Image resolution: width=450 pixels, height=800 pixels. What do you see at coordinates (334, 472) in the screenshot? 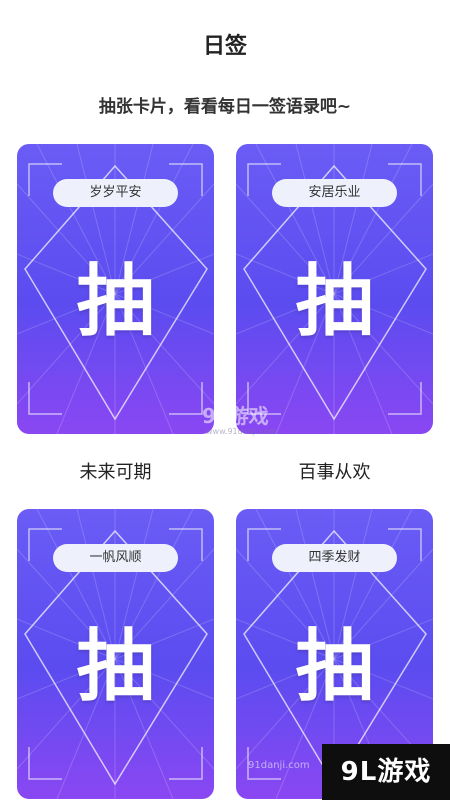
I see `card-caption-2: 百事从欢` at bounding box center [334, 472].